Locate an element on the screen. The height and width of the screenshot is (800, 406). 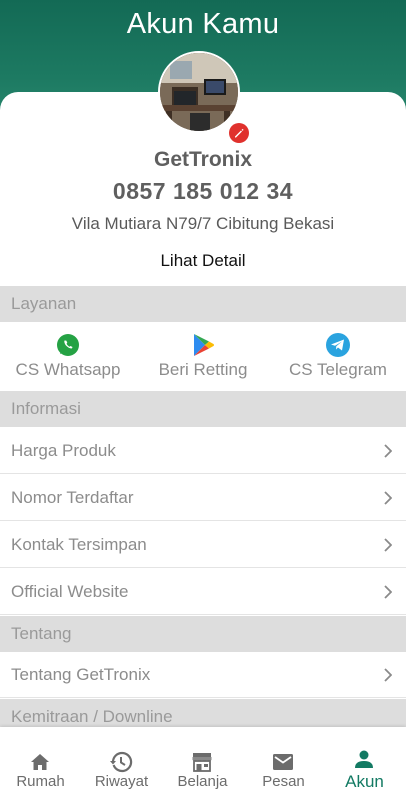
person-icon is located at coordinates (364, 759).